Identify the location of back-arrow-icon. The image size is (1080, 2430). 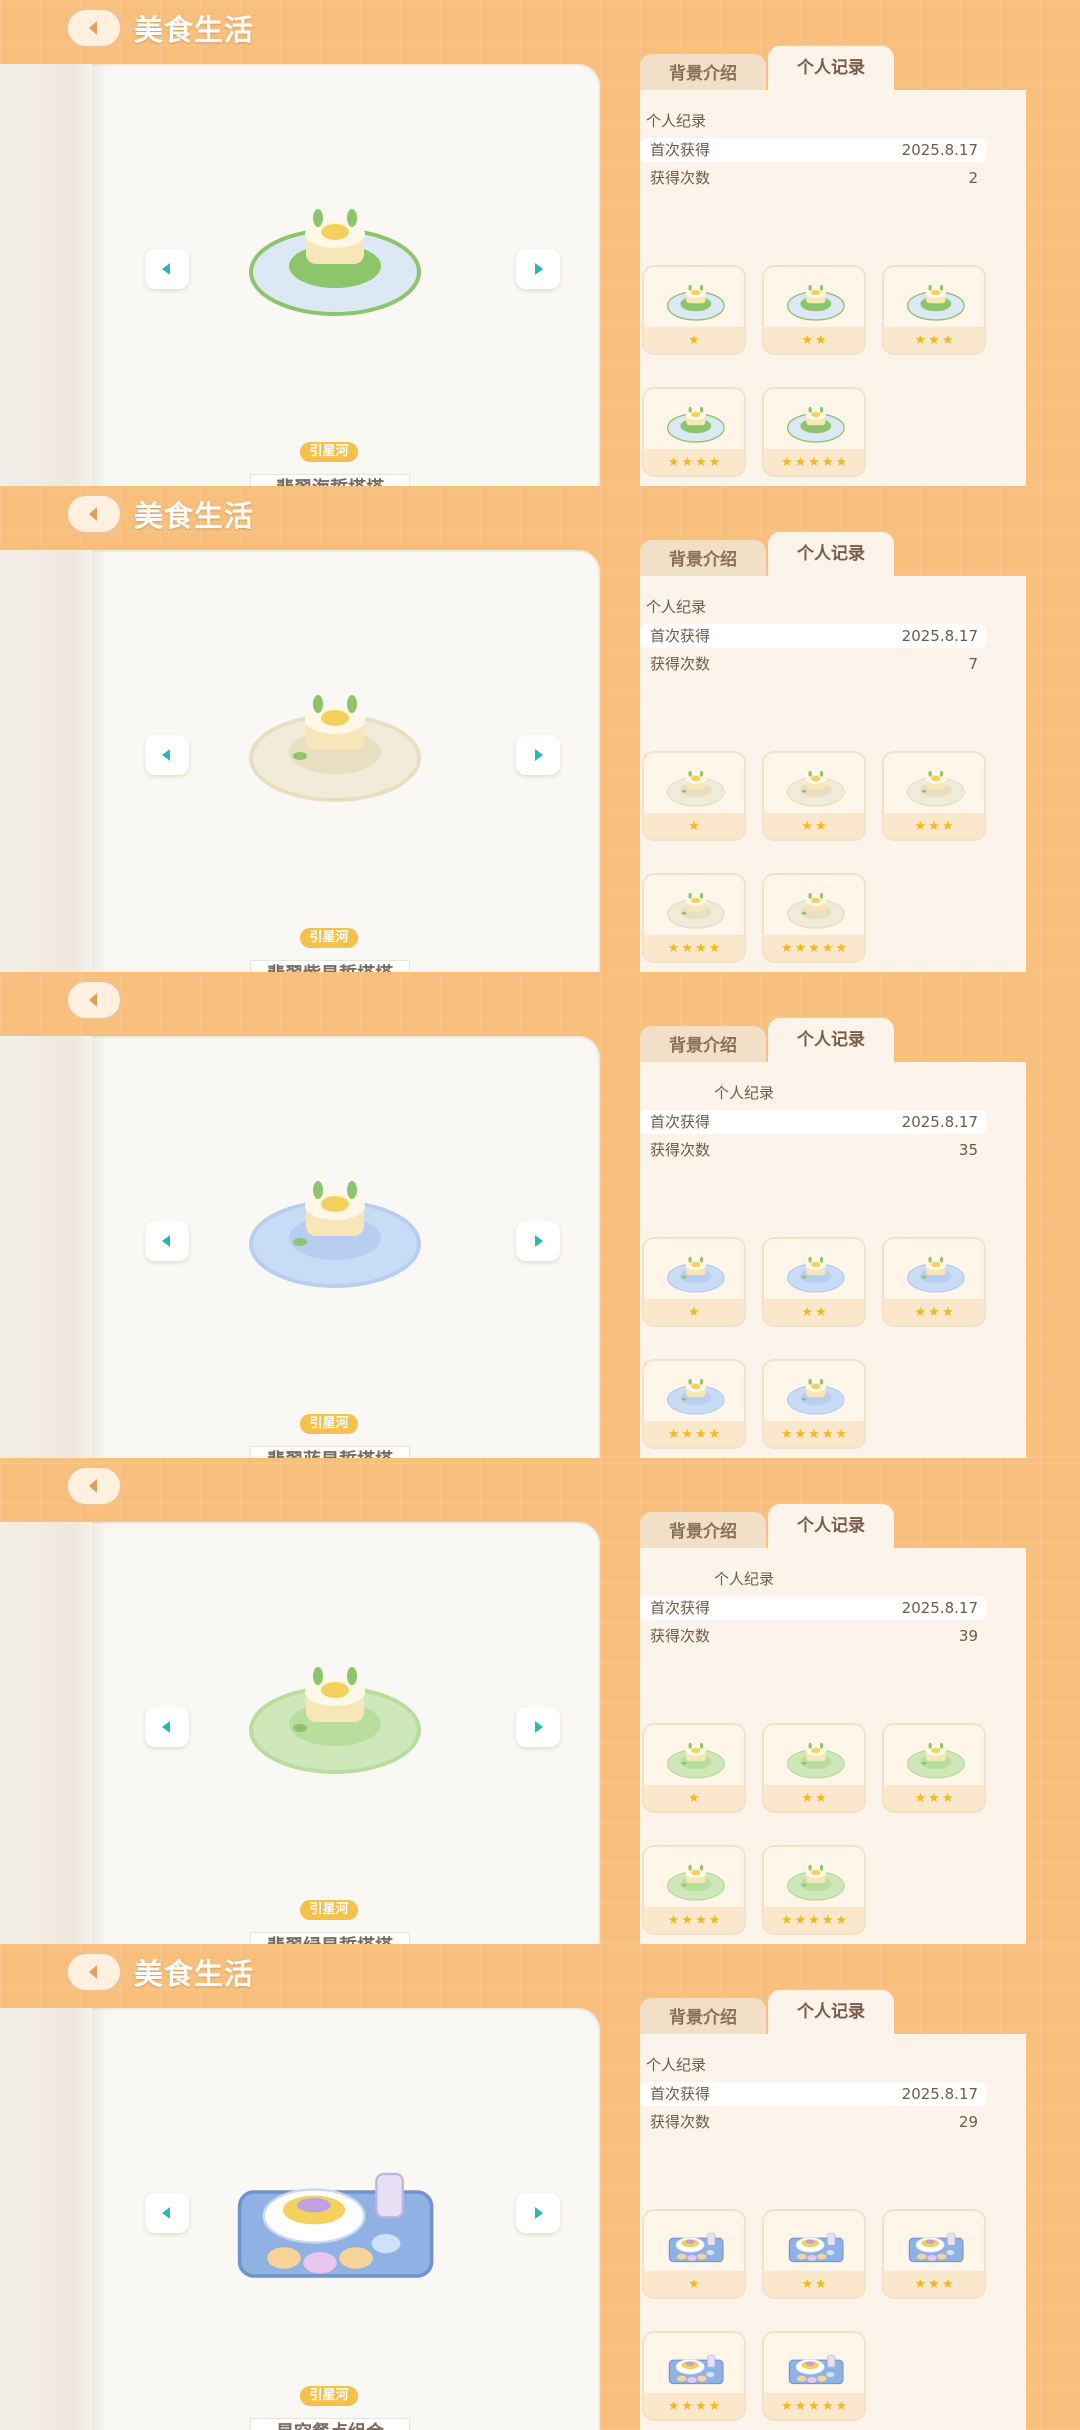
(93, 1486).